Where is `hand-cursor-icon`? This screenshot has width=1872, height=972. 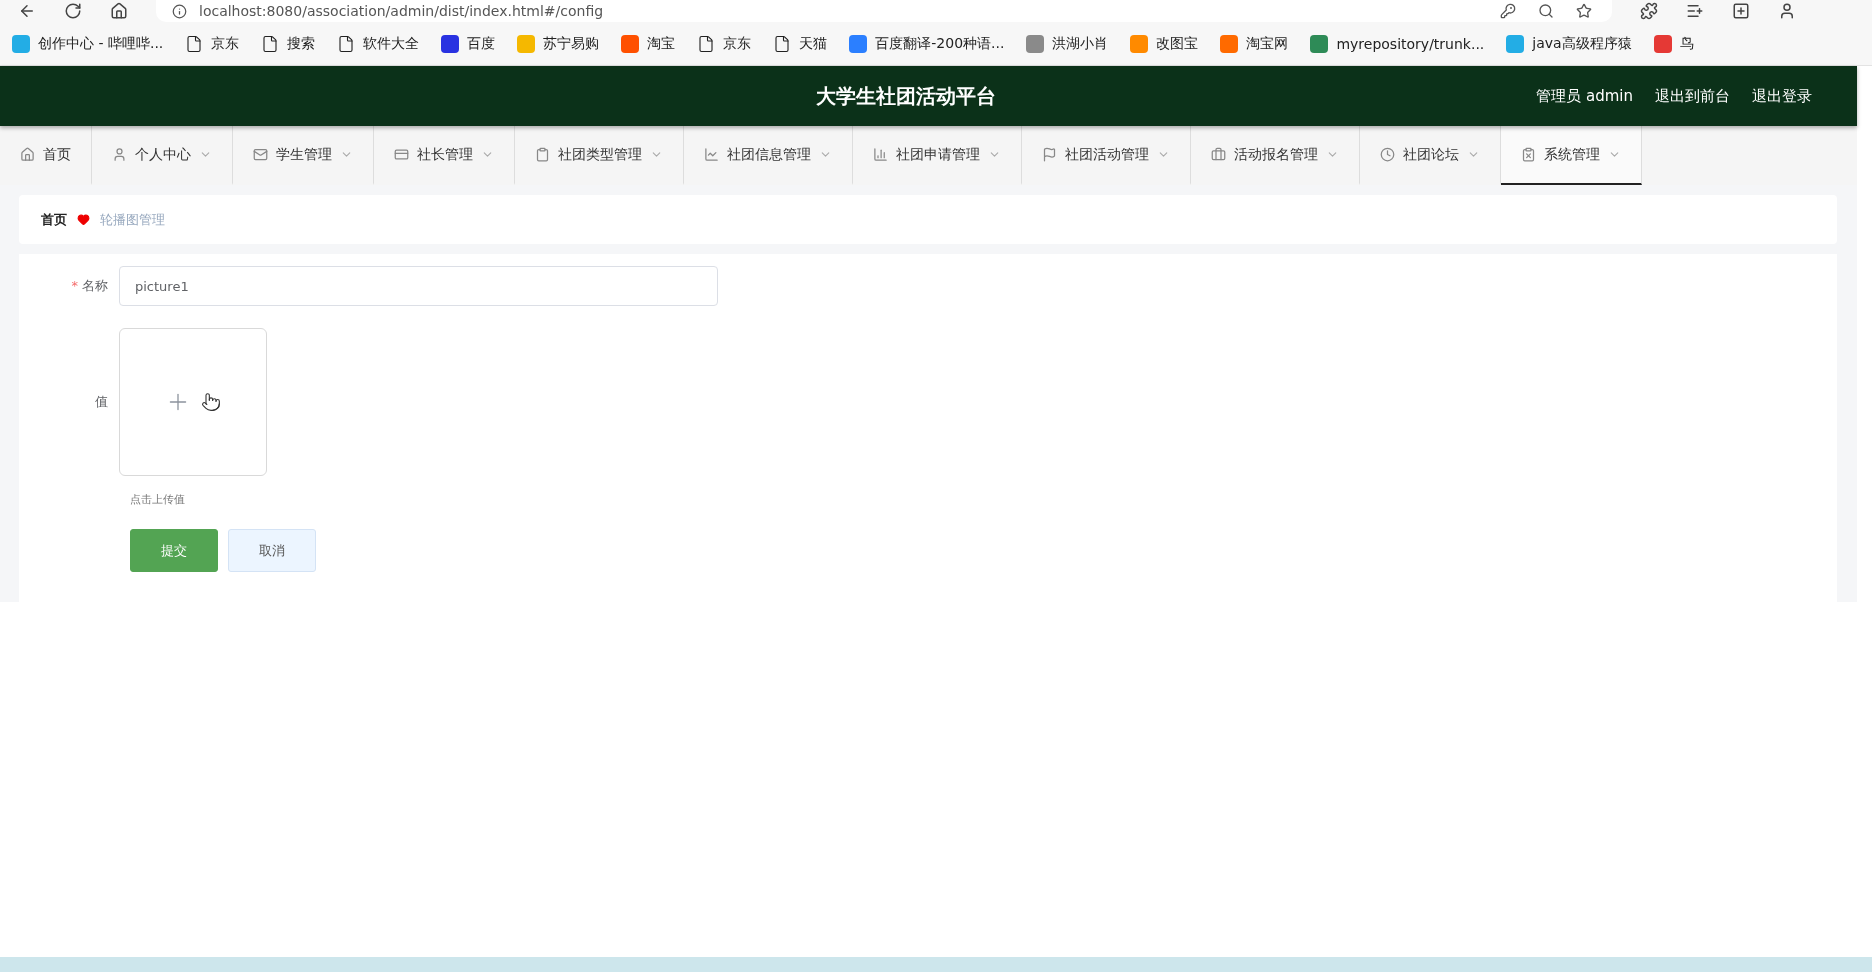 hand-cursor-icon is located at coordinates (211, 402).